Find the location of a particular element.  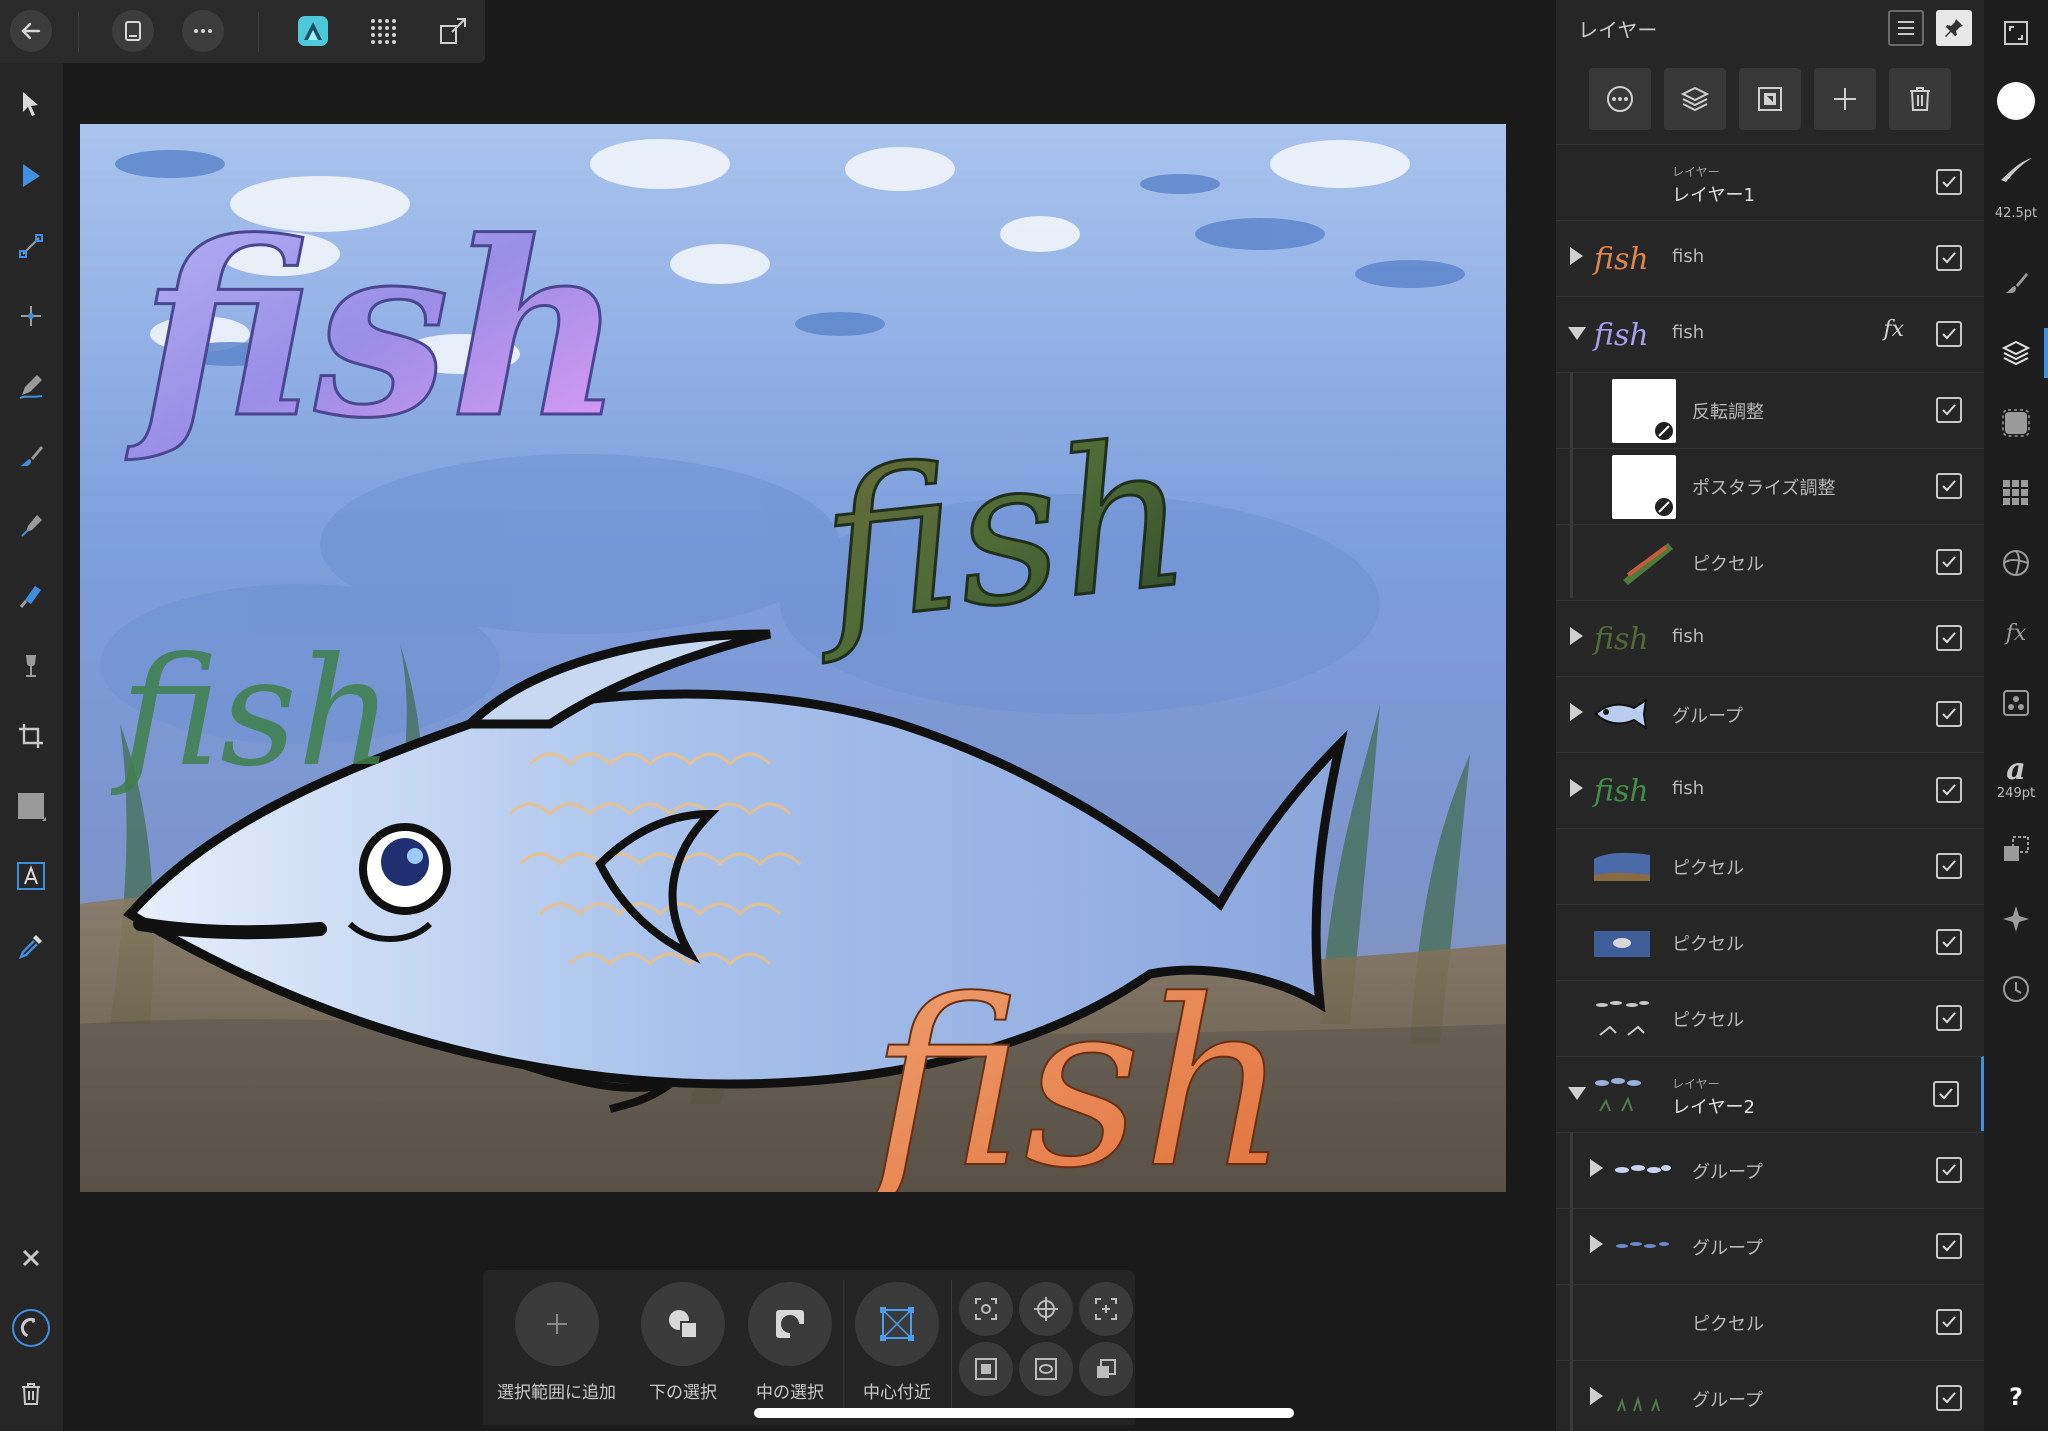

center-option-button is located at coordinates (1046, 1309).